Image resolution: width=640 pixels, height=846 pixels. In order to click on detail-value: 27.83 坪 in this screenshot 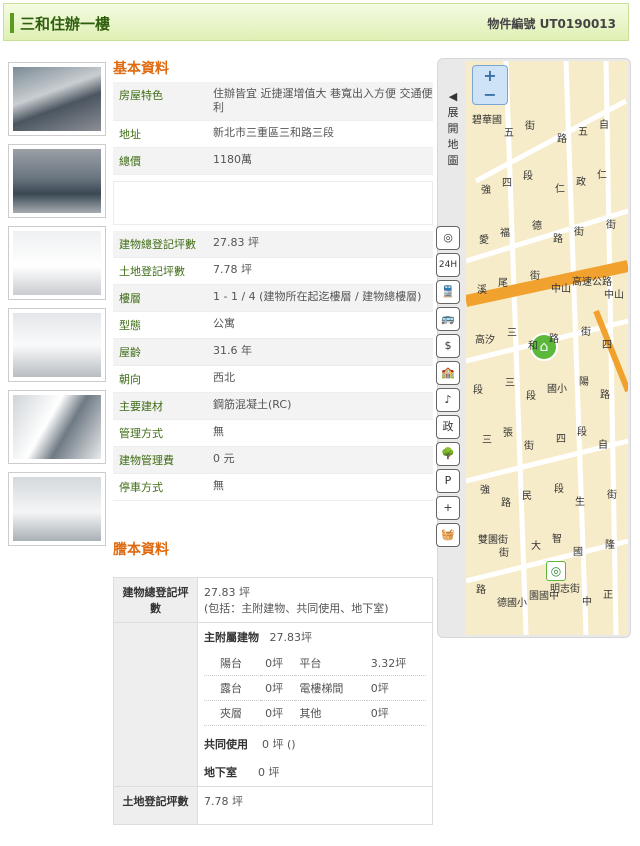, I will do `click(236, 242)`.